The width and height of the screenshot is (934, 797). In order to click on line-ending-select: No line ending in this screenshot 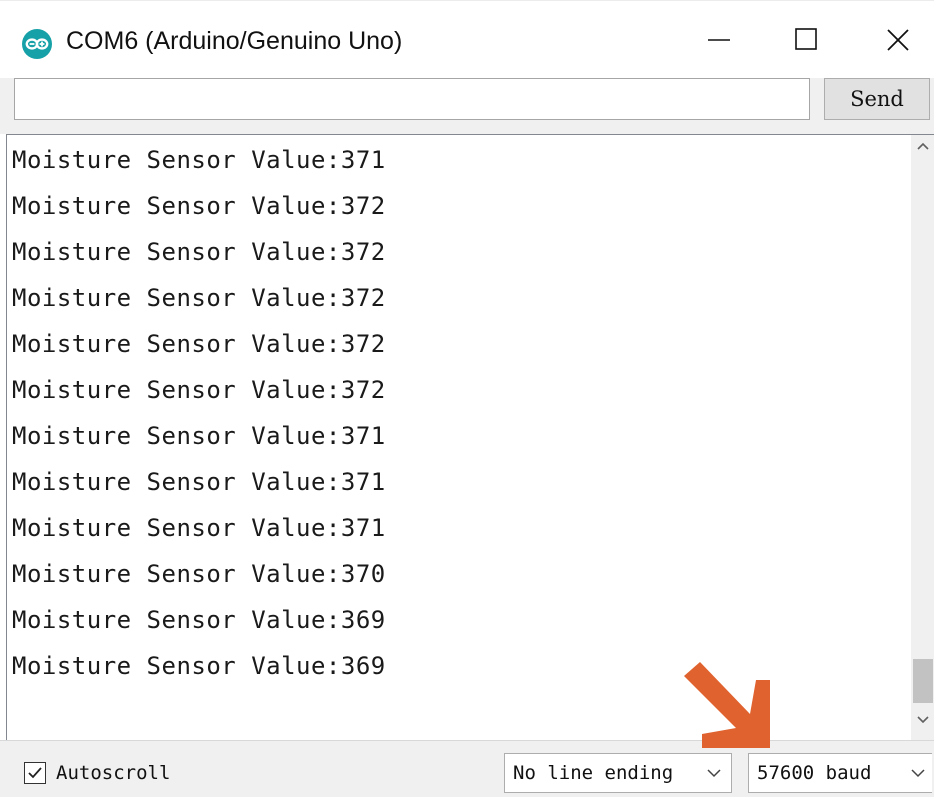, I will do `click(618, 773)`.